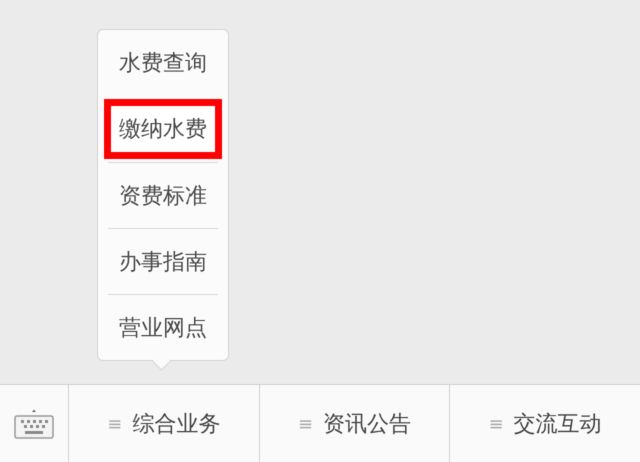  What do you see at coordinates (355, 423) in the screenshot?
I see `menu-tab: ≡ 资讯公告` at bounding box center [355, 423].